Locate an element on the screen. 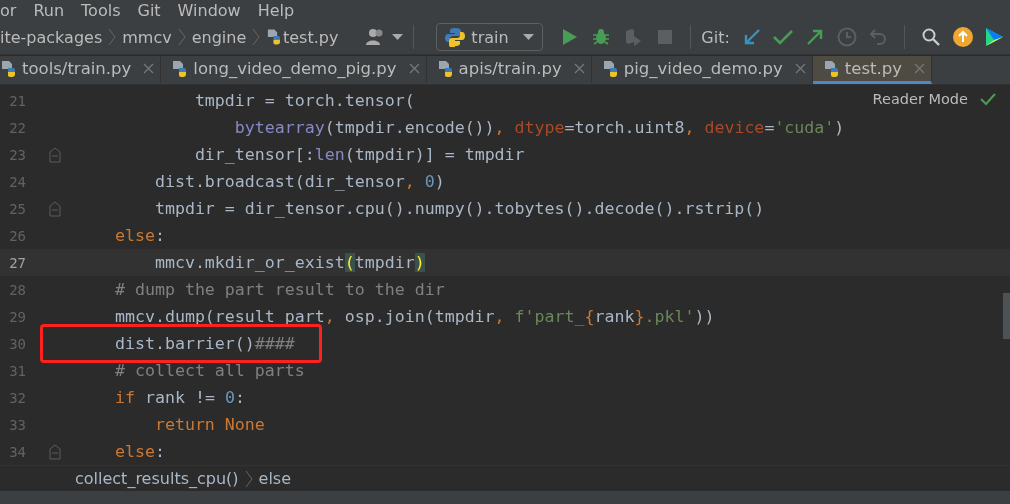 The width and height of the screenshot is (1010, 504). line-number: 23 is located at coordinates (17, 154).